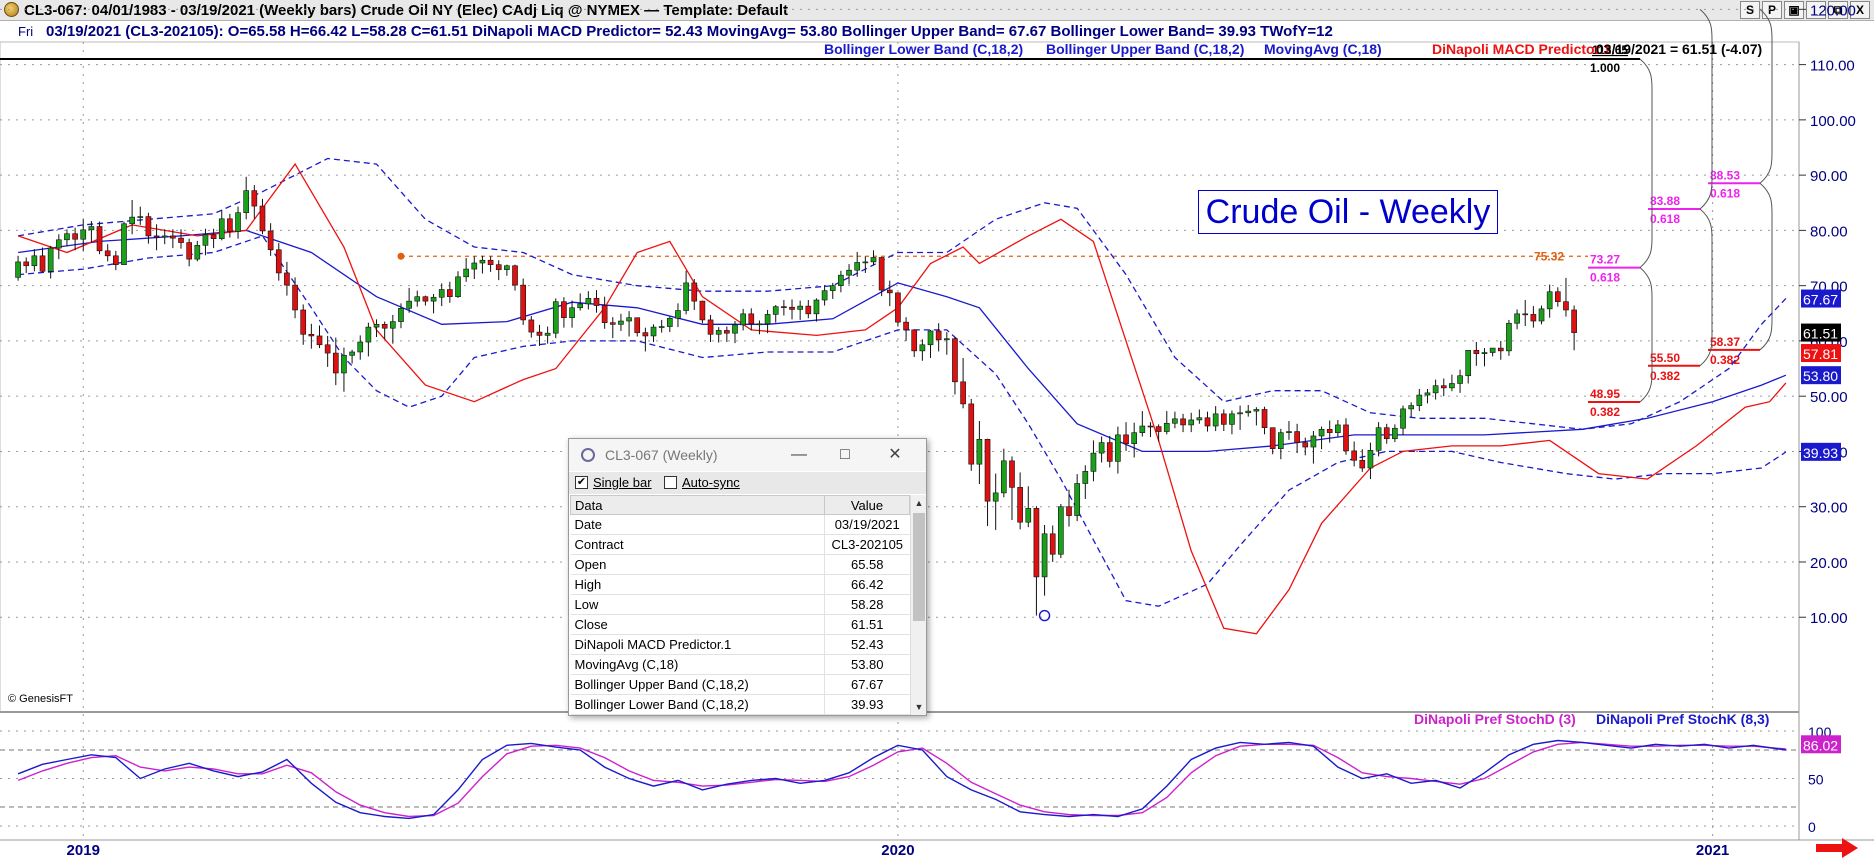 This screenshot has width=1874, height=861. What do you see at coordinates (740, 584) in the screenshot?
I see `data-table-row: High 66.42` at bounding box center [740, 584].